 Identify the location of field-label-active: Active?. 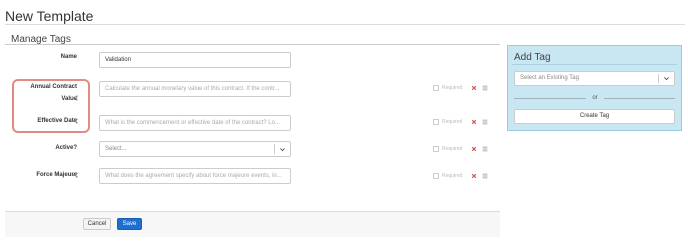
(66, 148).